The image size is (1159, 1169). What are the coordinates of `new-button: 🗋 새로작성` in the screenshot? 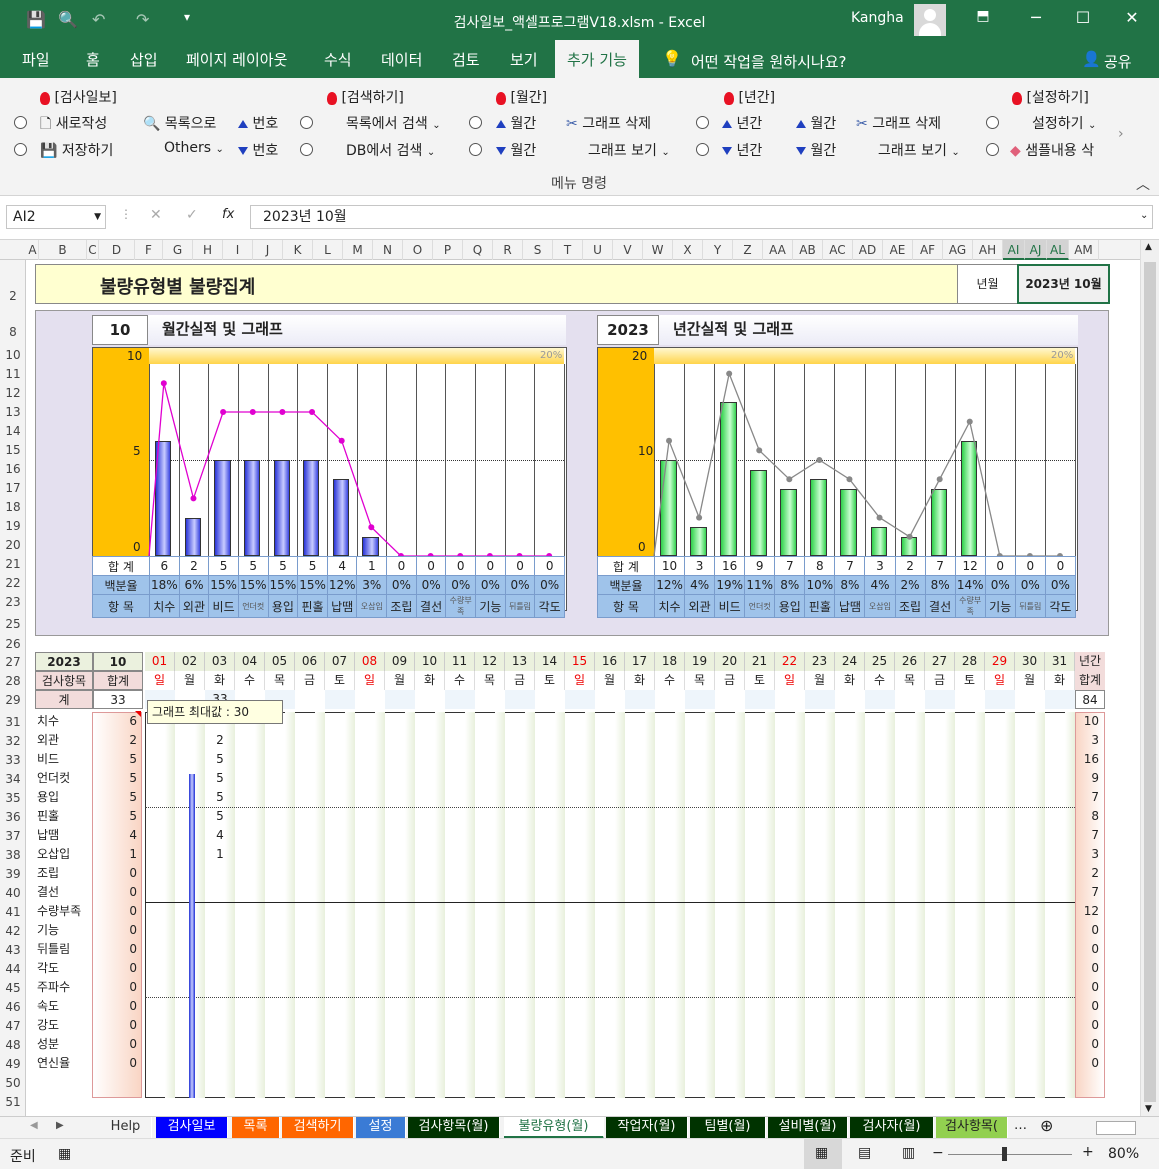 It's located at (73, 125).